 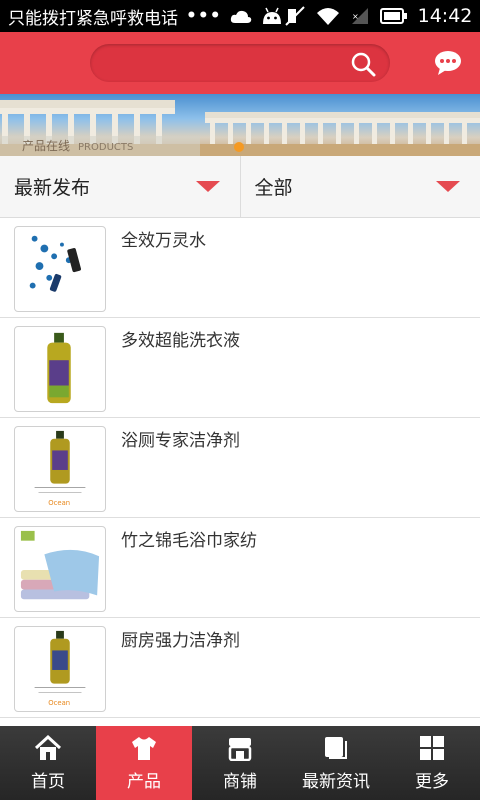 I want to click on mute-icon, so click(x=294, y=16).